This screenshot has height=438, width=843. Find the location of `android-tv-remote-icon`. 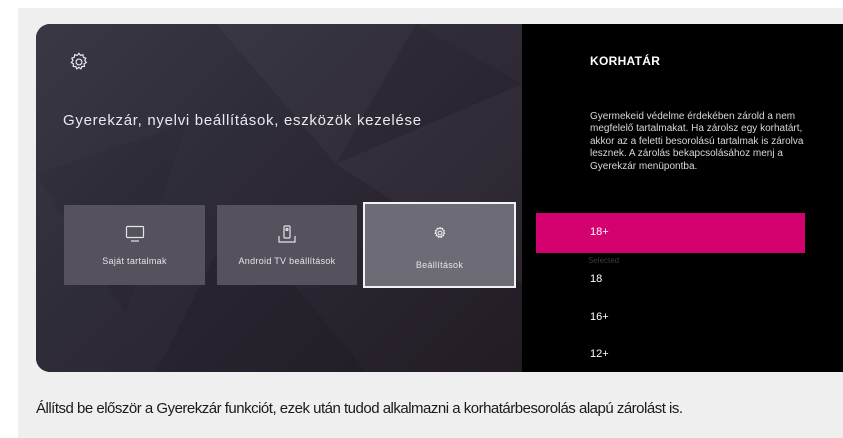

android-tv-remote-icon is located at coordinates (287, 237).